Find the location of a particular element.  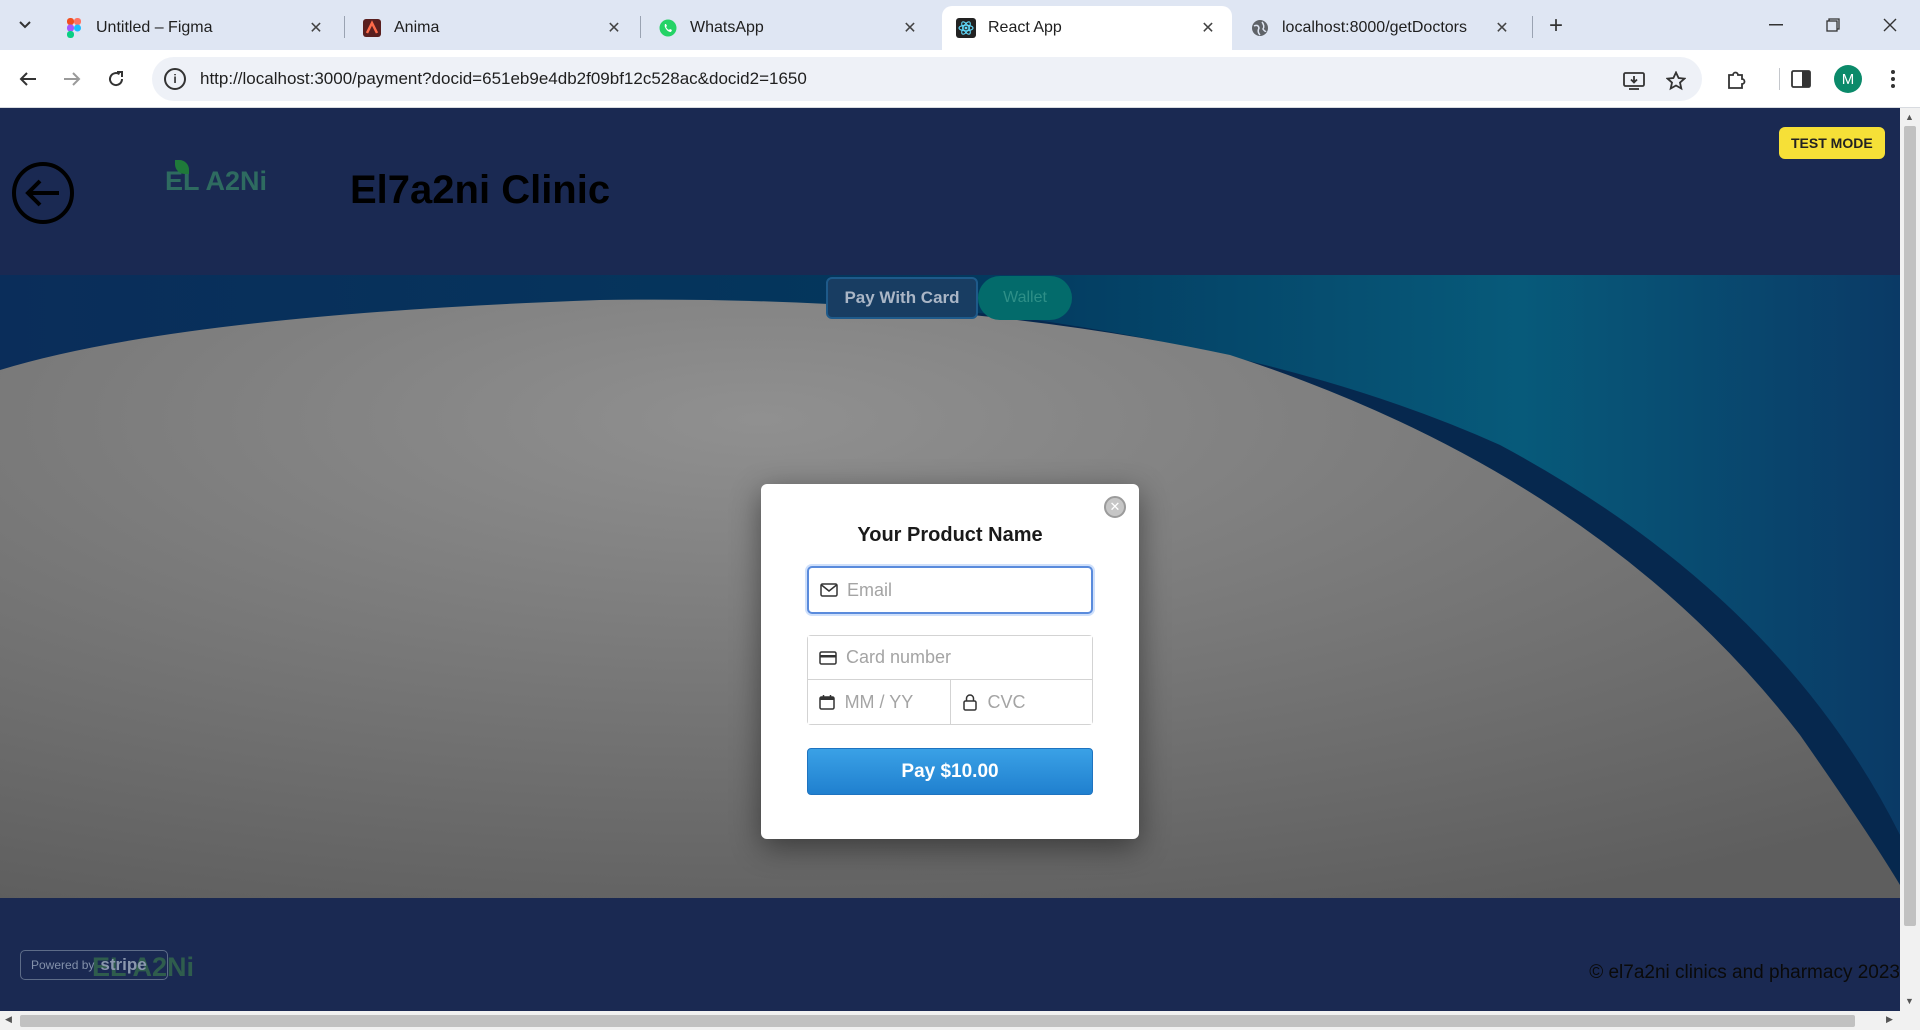

expiry-field is located at coordinates (879, 702).